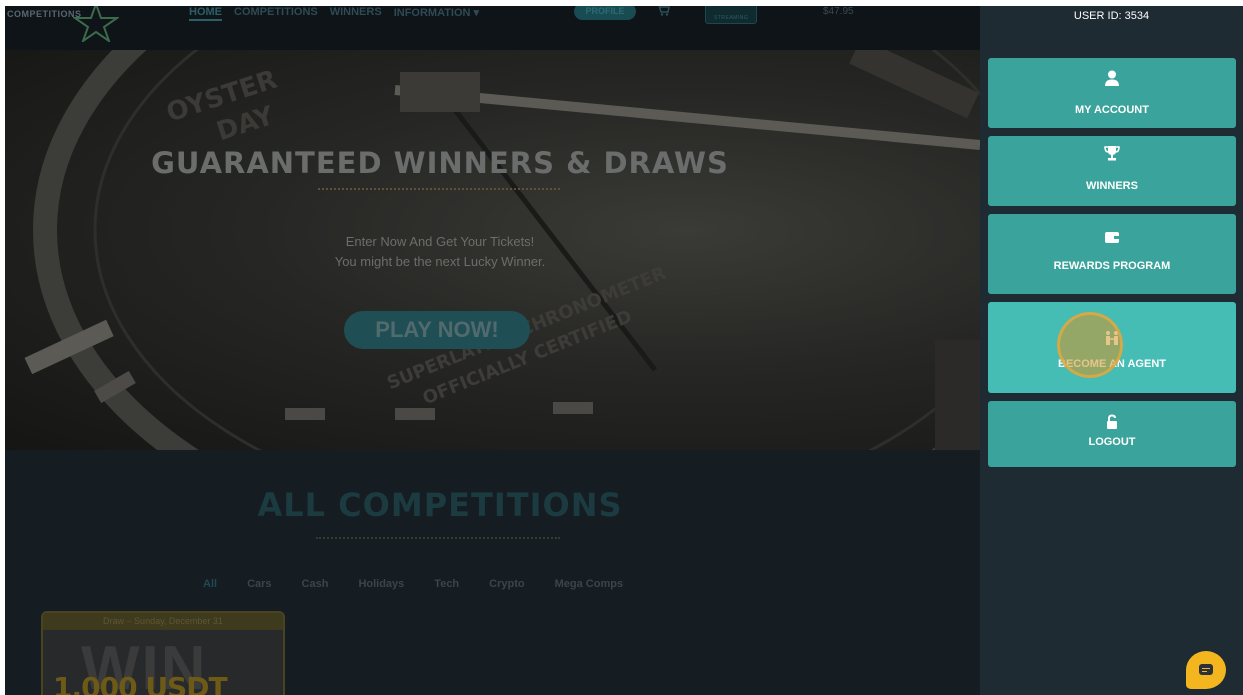 The image size is (1243, 695). I want to click on unlock-icon, so click(1112, 421).